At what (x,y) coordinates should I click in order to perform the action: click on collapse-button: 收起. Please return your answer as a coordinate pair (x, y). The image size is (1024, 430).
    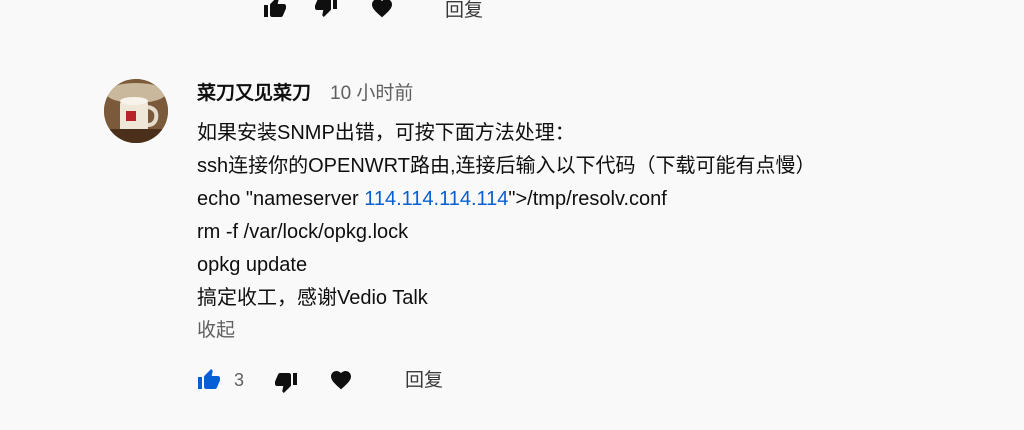
    Looking at the image, I should click on (216, 331).